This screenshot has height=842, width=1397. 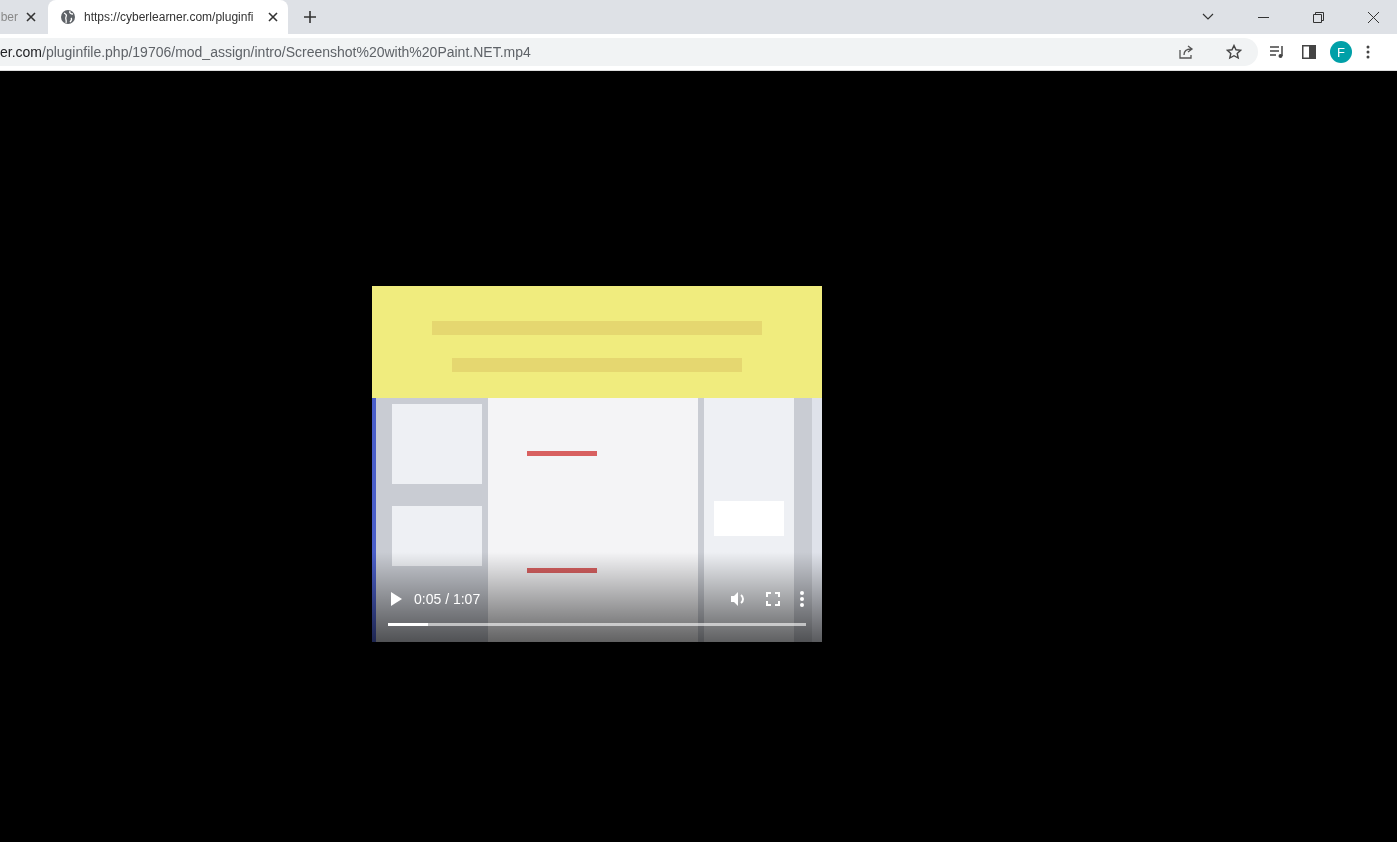 I want to click on profile-avatar: F, so click(x=1341, y=52).